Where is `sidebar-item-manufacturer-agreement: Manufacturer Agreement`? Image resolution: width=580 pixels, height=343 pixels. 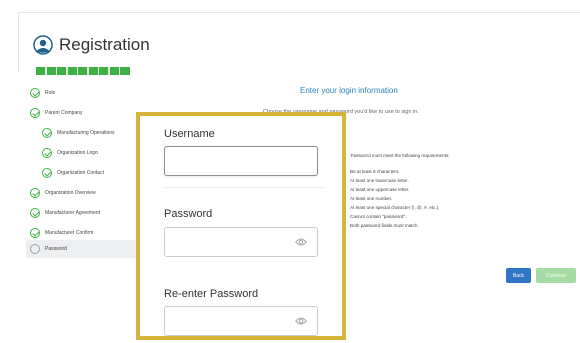 sidebar-item-manufacturer-agreement: Manufacturer Agreement is located at coordinates (65, 213).